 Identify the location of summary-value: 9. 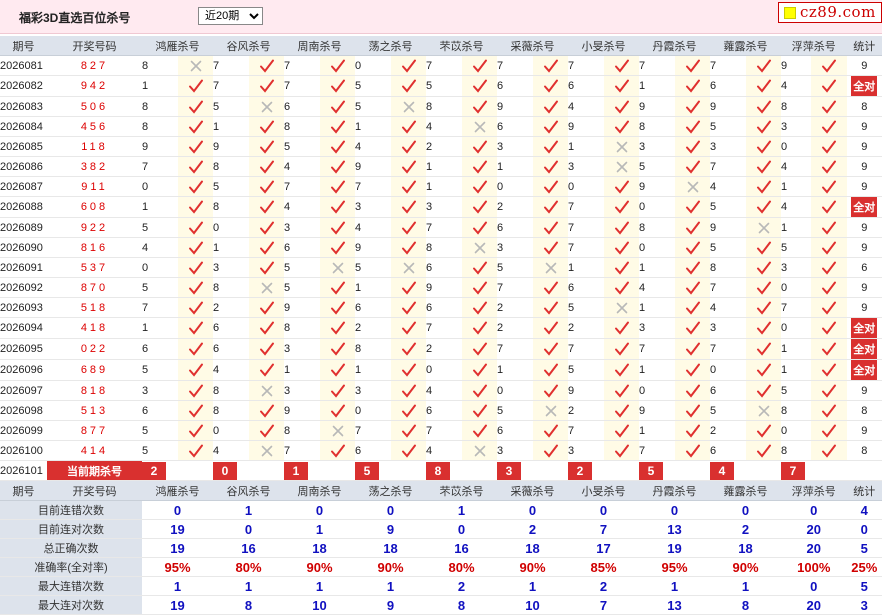
(390, 529).